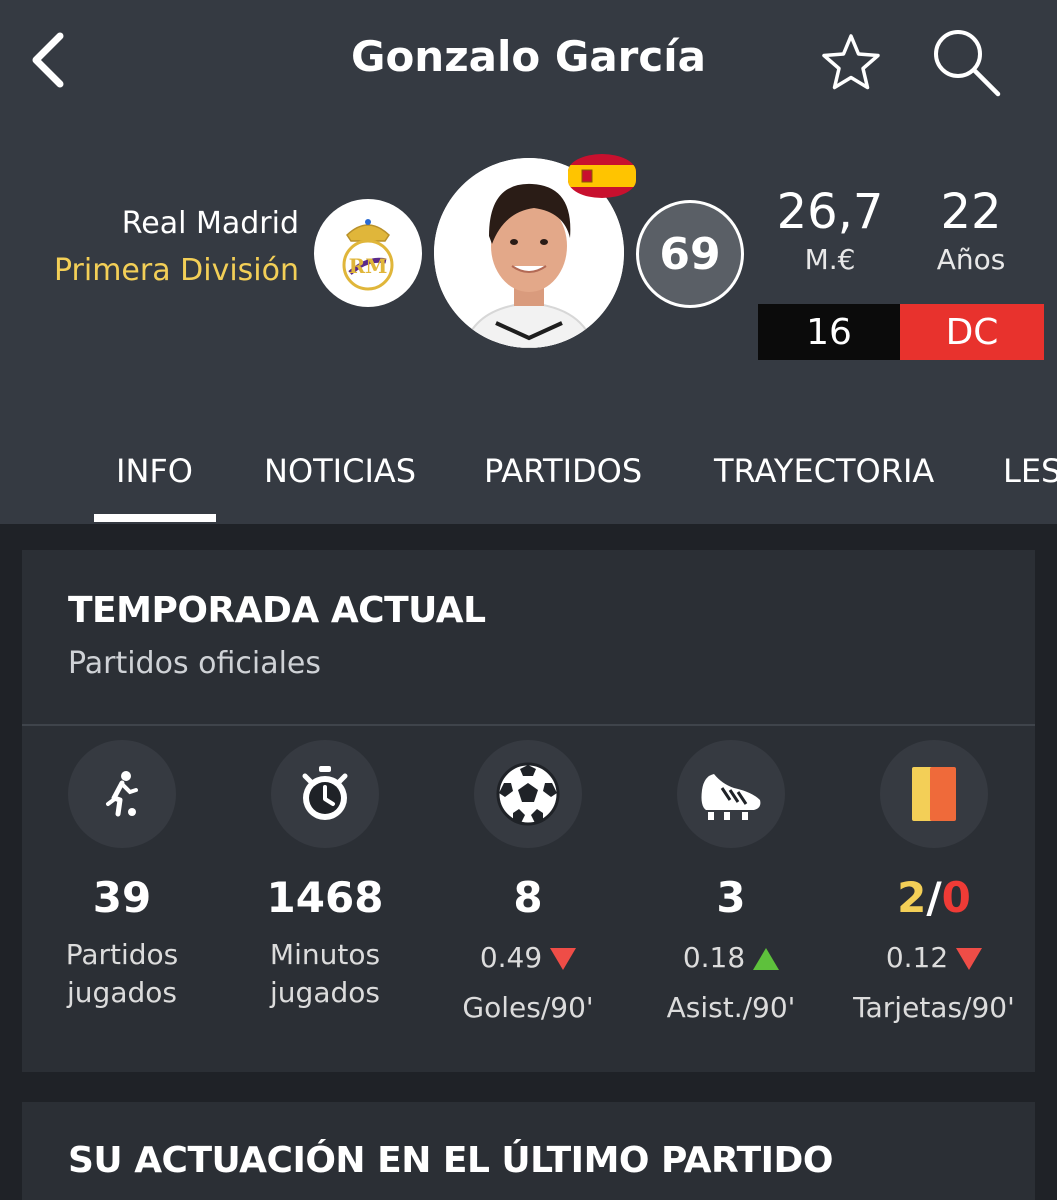 Image resolution: width=1057 pixels, height=1200 pixels. I want to click on season-subtitle: Partidos oficiales, so click(195, 663).